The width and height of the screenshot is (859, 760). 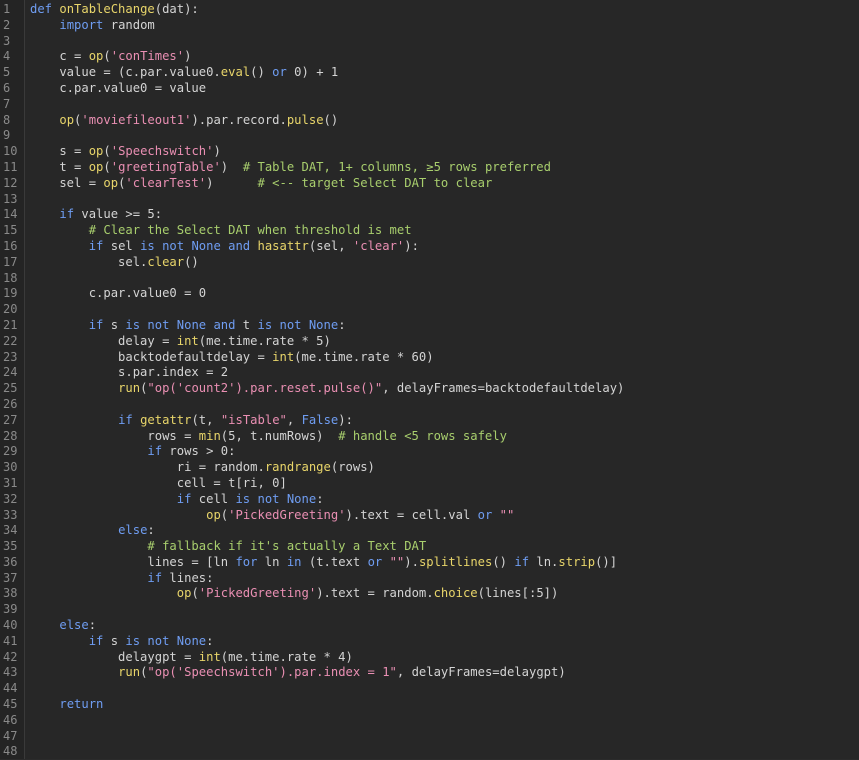 I want to click on code-text: return, so click(x=66, y=705).